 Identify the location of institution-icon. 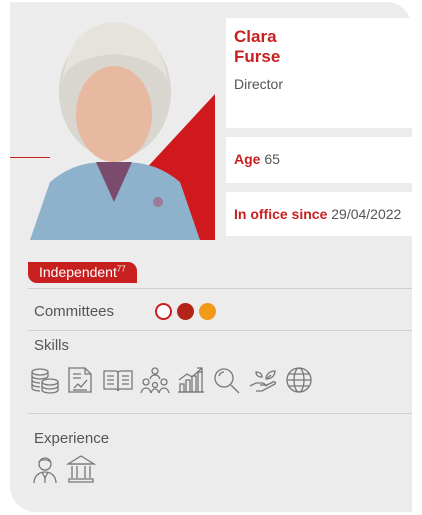
(81, 469).